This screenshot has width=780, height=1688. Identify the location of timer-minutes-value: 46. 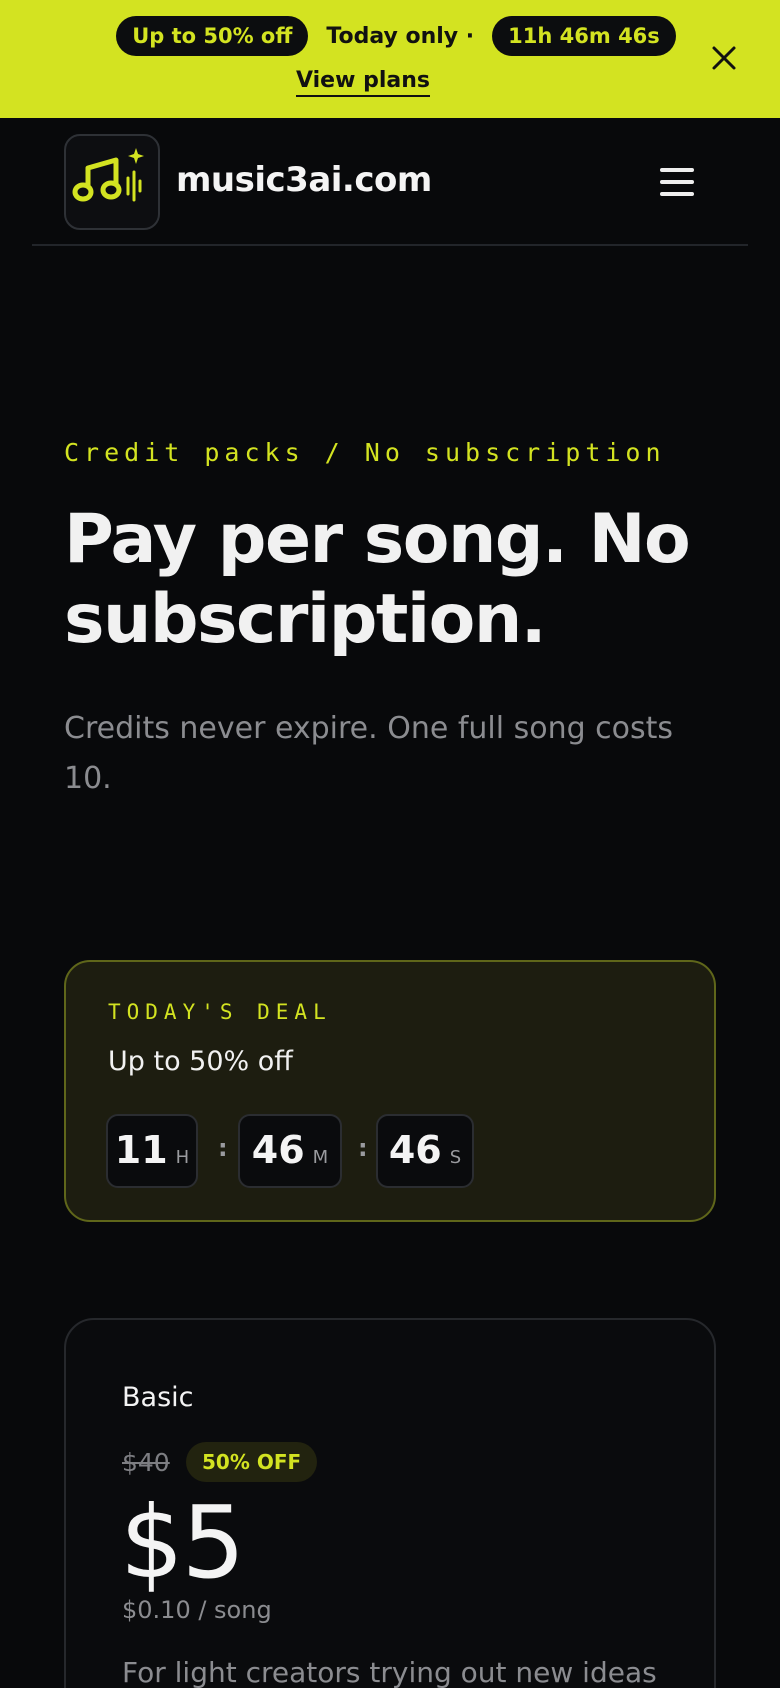
(278, 1150).